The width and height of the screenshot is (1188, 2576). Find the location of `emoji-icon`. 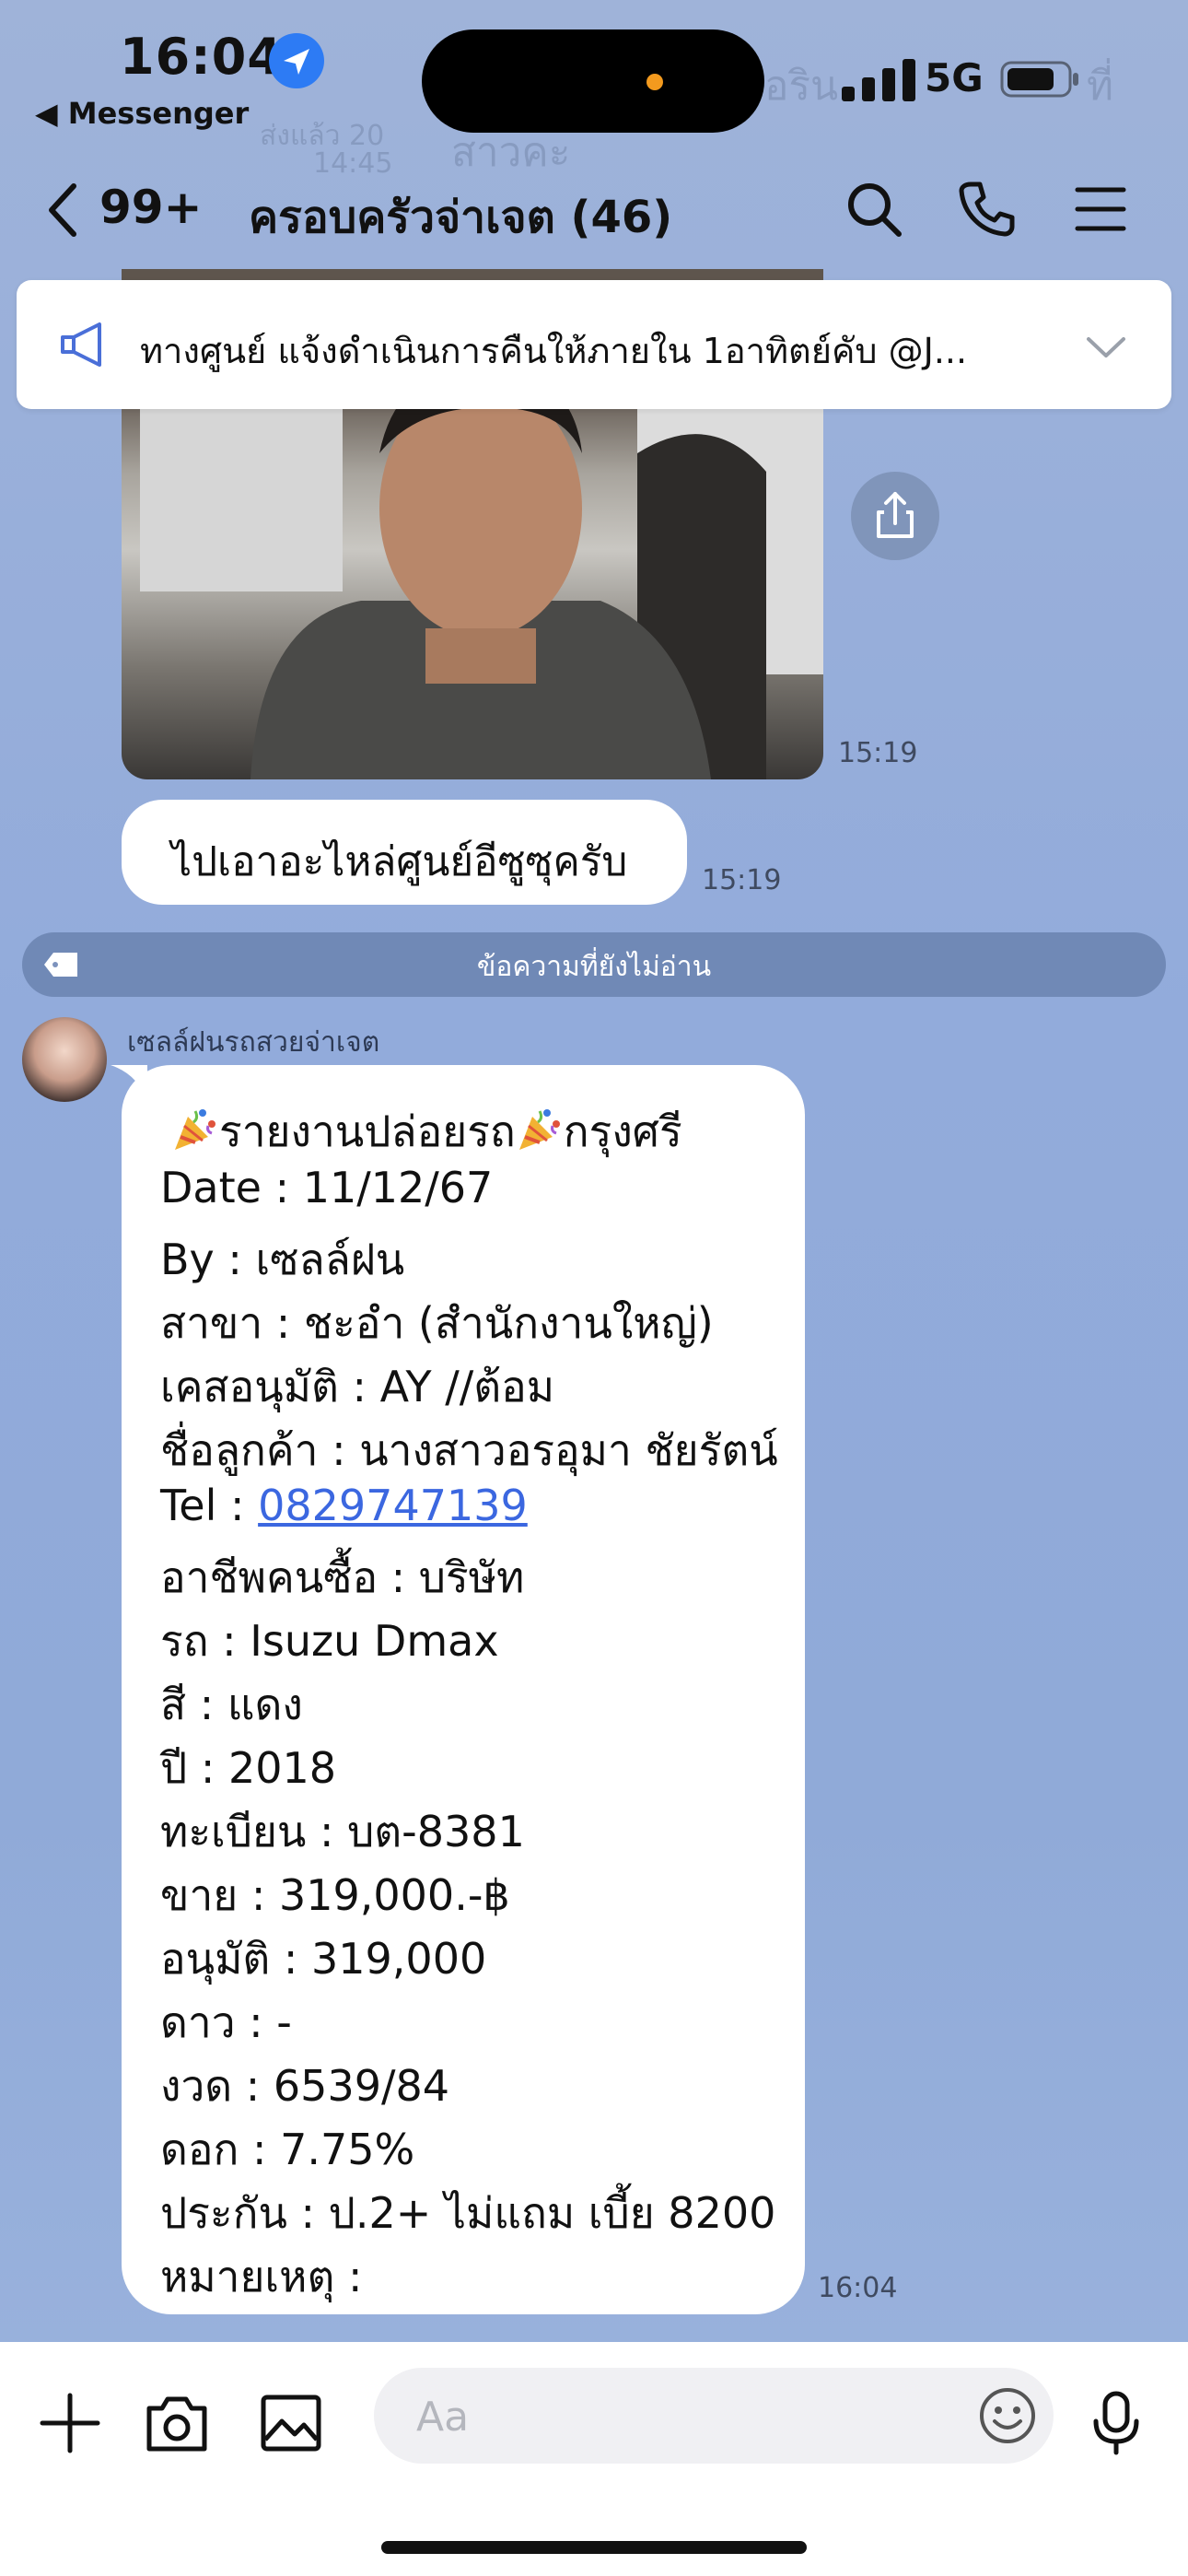

emoji-icon is located at coordinates (1007, 2416).